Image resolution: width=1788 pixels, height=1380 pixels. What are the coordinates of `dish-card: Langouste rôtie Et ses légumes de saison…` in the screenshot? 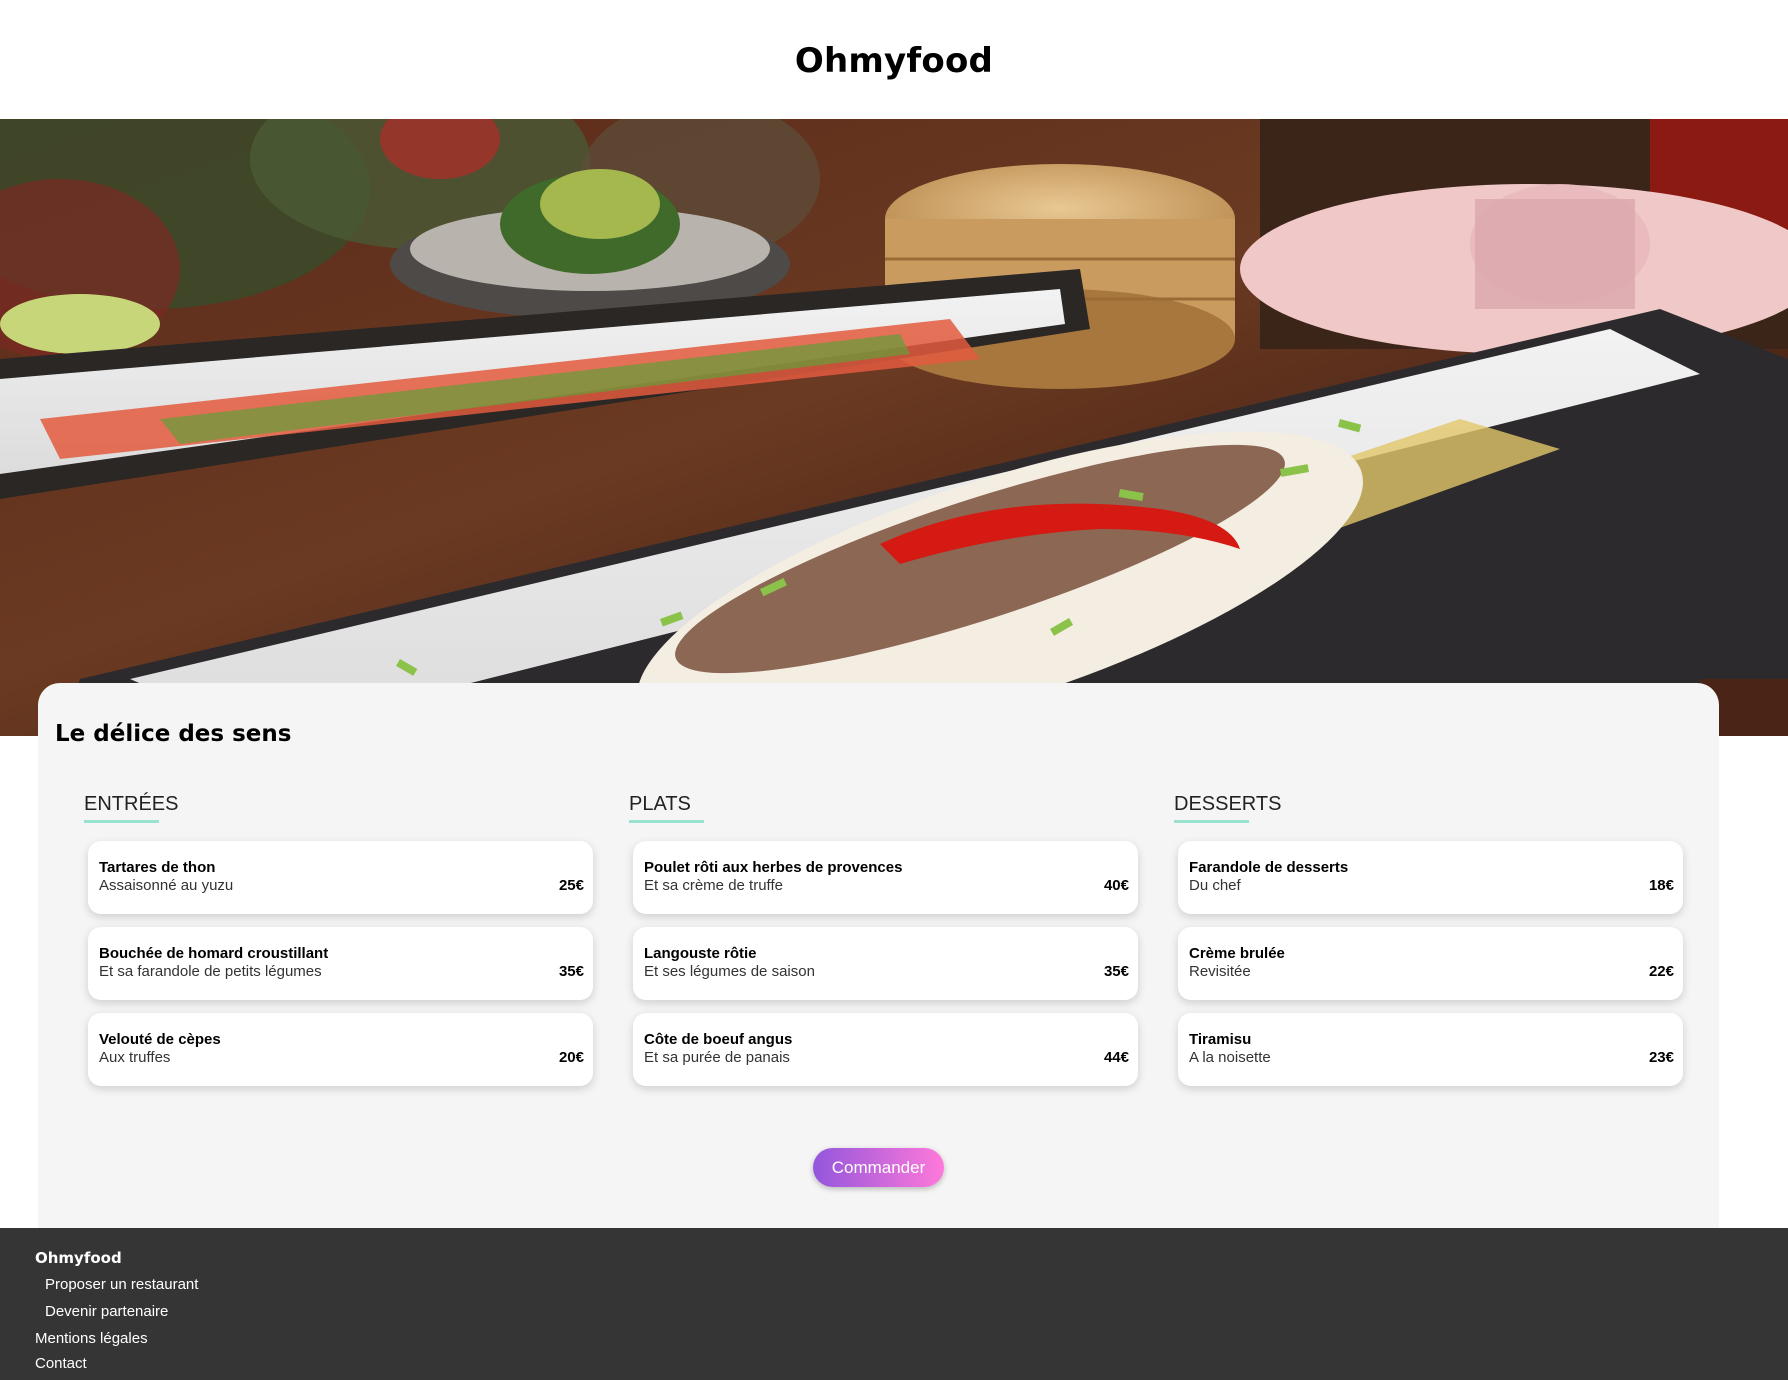 It's located at (885, 963).